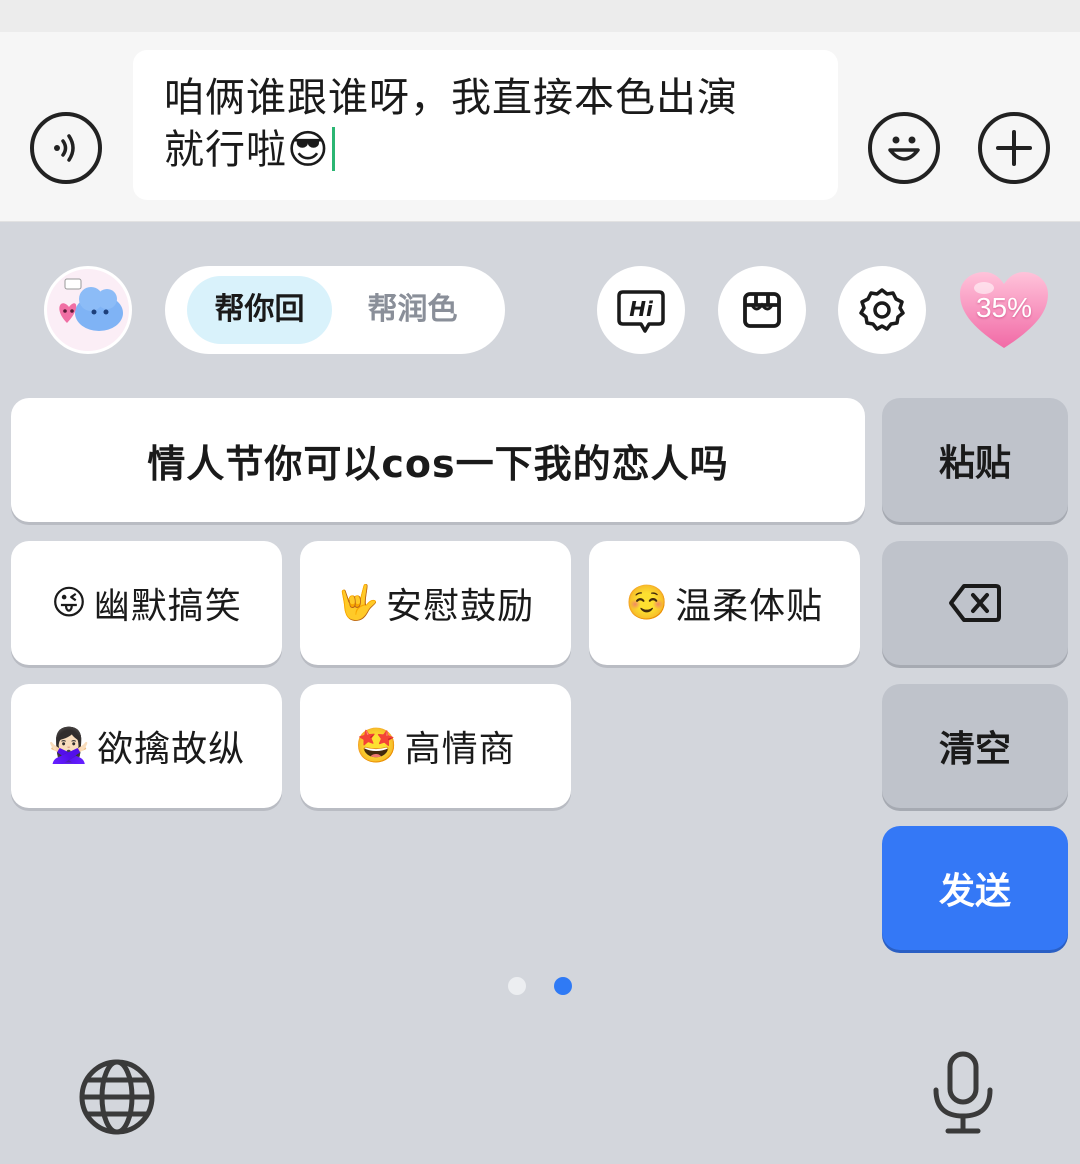 The image size is (1080, 1164). I want to click on star-struck-emoji: 🤩, so click(377, 746).